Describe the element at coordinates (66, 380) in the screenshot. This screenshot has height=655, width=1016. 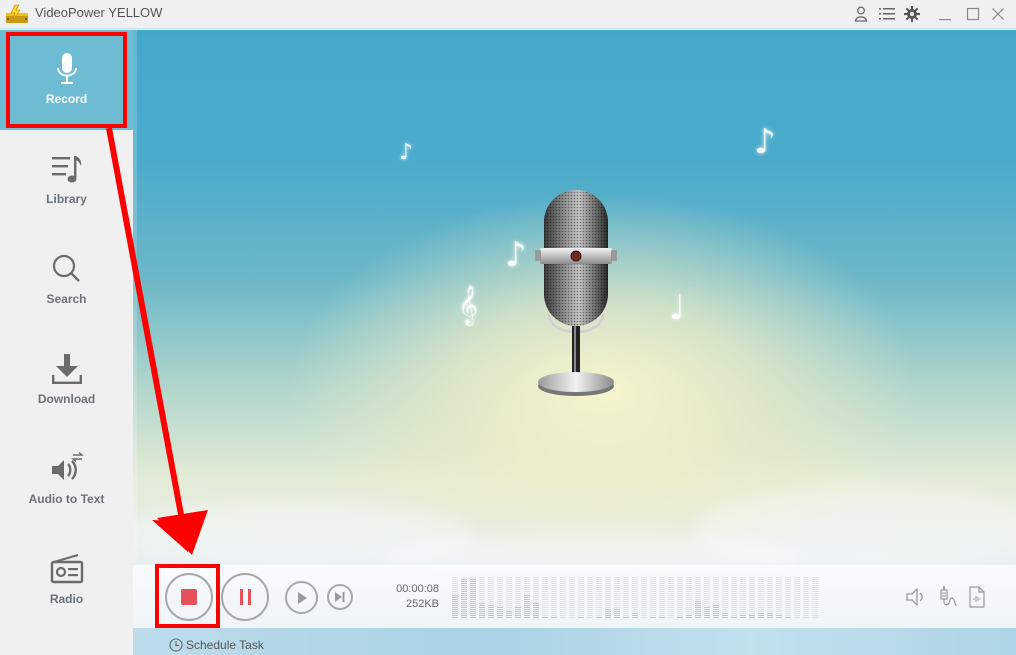
I see `sidebar-item-download: Download` at that location.